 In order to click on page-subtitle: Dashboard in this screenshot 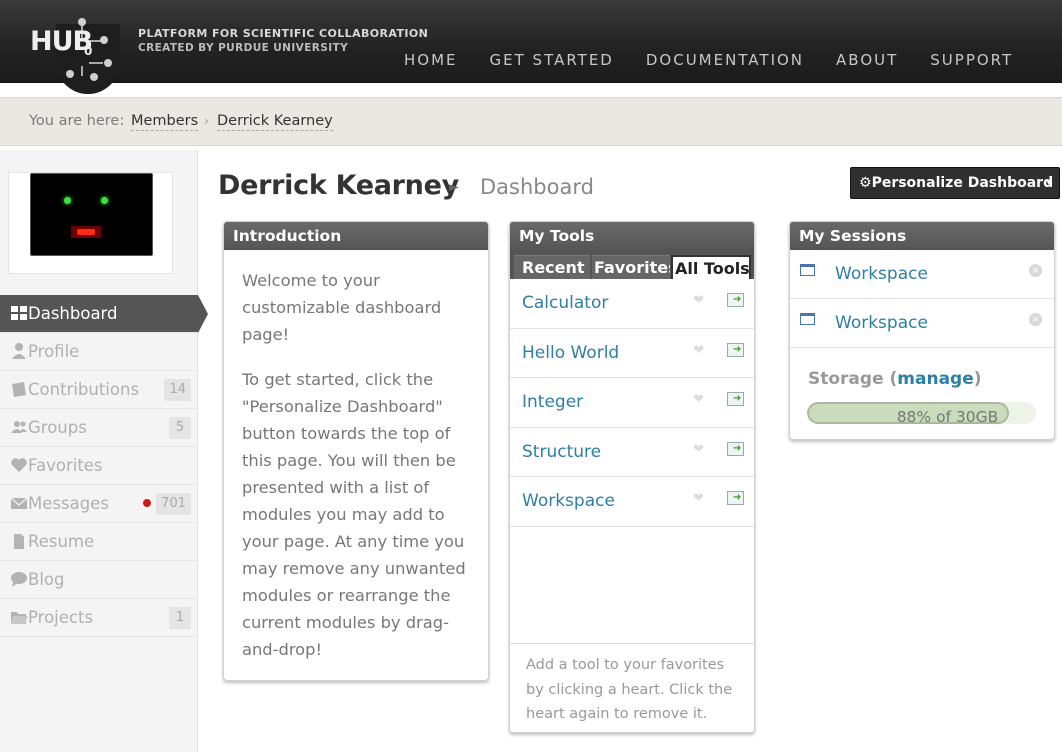, I will do `click(537, 187)`.